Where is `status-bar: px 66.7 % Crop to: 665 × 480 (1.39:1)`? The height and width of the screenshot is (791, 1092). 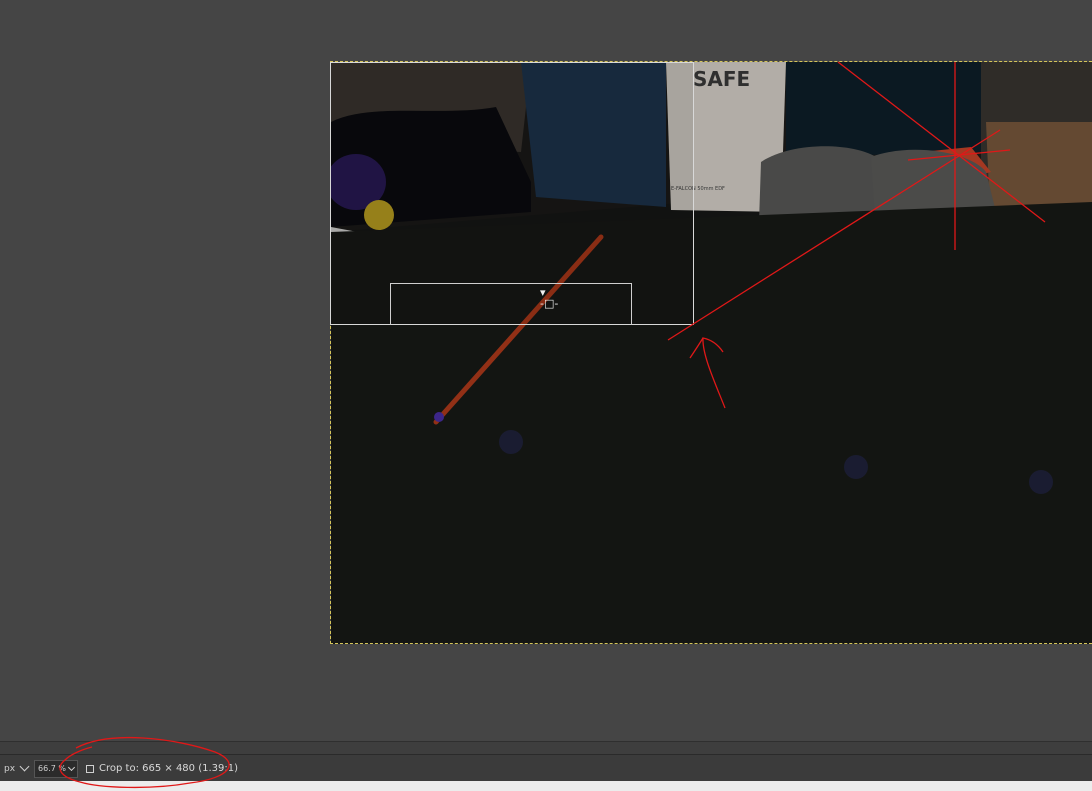 status-bar: px 66.7 % Crop to: 665 × 480 (1.39:1) is located at coordinates (546, 768).